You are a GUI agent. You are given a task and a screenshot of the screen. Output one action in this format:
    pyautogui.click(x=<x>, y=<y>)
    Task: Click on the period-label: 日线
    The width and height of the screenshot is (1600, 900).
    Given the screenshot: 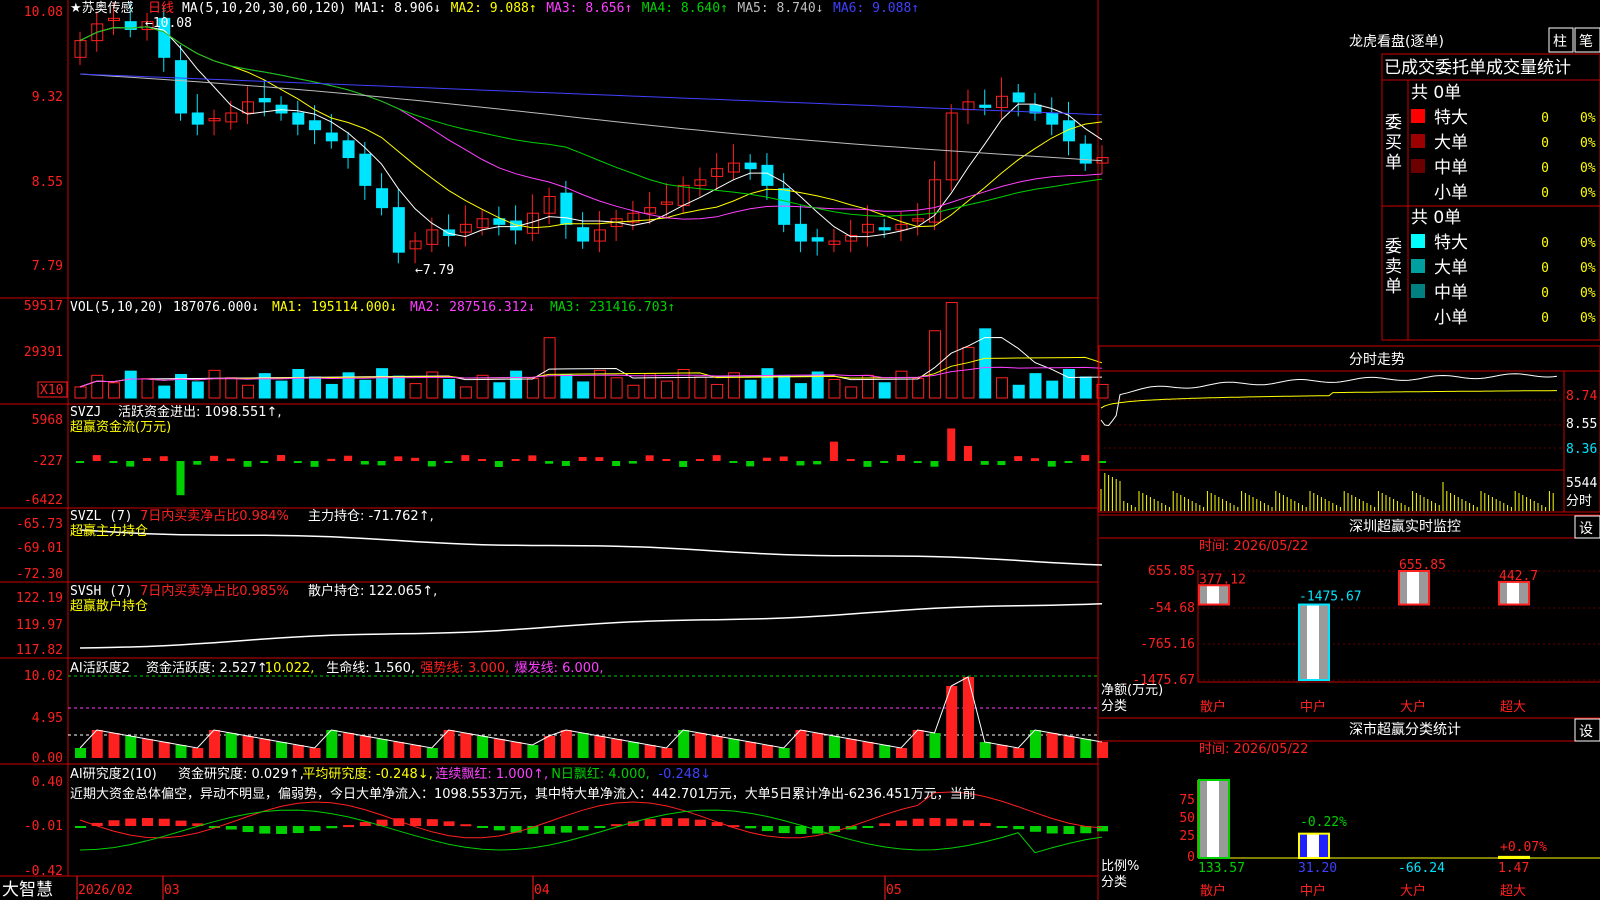 What is the action you would take?
    pyautogui.click(x=161, y=8)
    